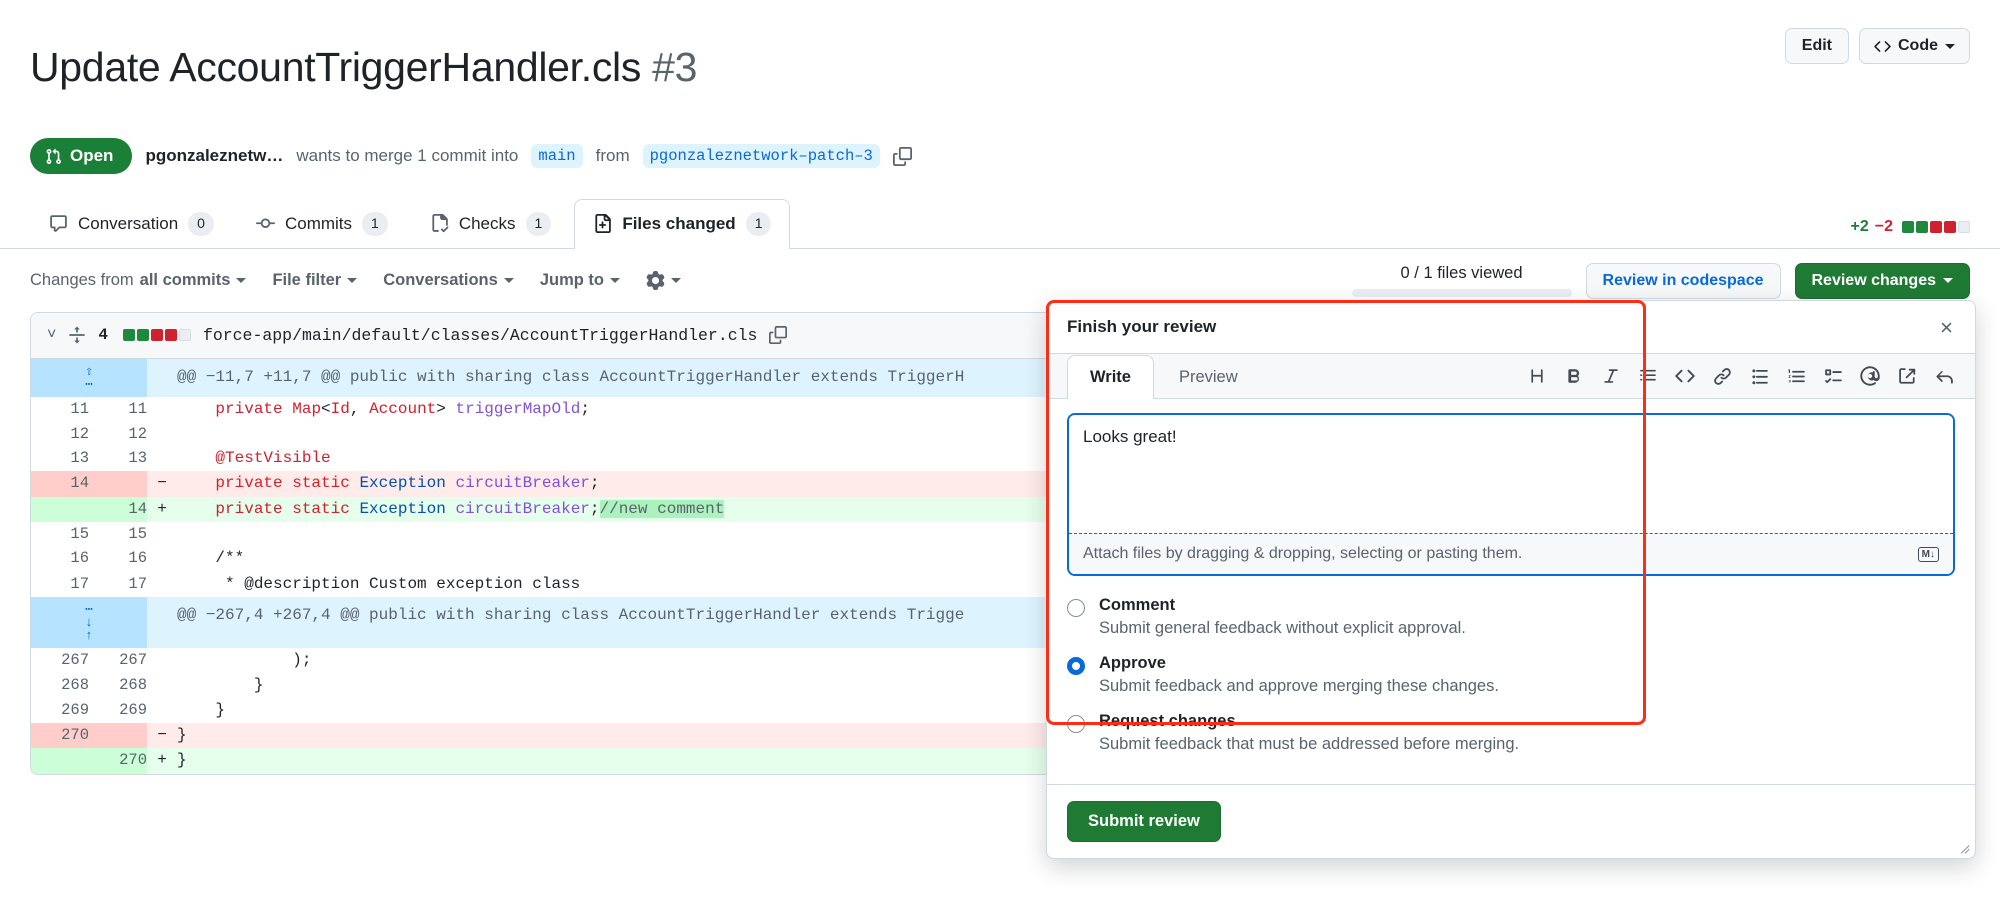 The width and height of the screenshot is (2000, 922). What do you see at coordinates (60, 660) in the screenshot?
I see `old-line-number: 267` at bounding box center [60, 660].